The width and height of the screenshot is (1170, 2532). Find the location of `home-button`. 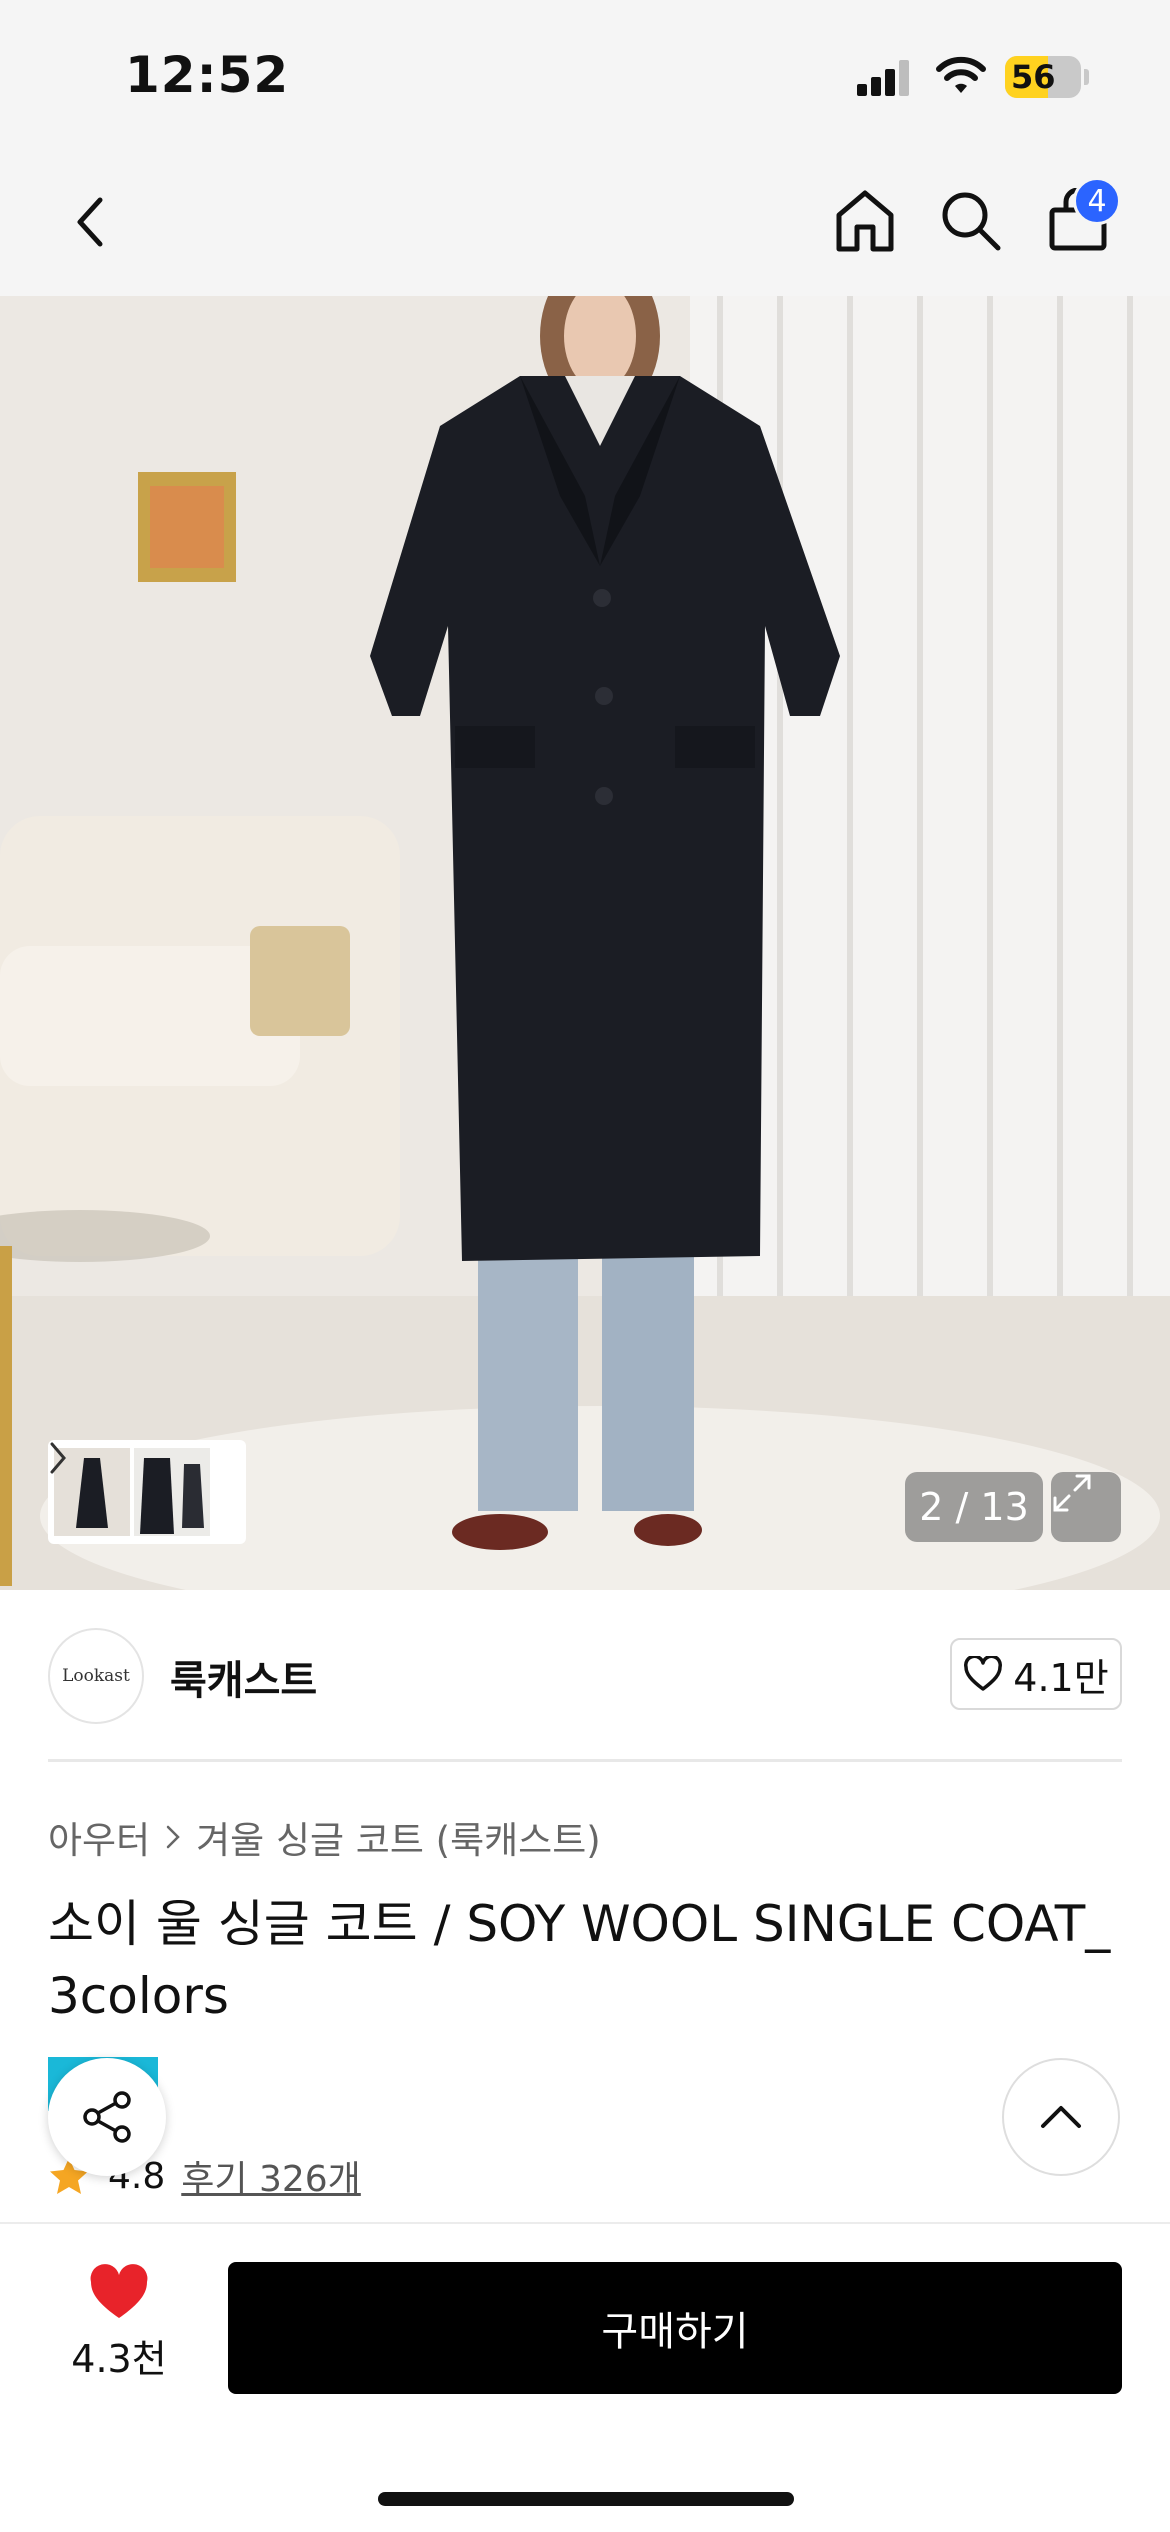

home-button is located at coordinates (865, 220).